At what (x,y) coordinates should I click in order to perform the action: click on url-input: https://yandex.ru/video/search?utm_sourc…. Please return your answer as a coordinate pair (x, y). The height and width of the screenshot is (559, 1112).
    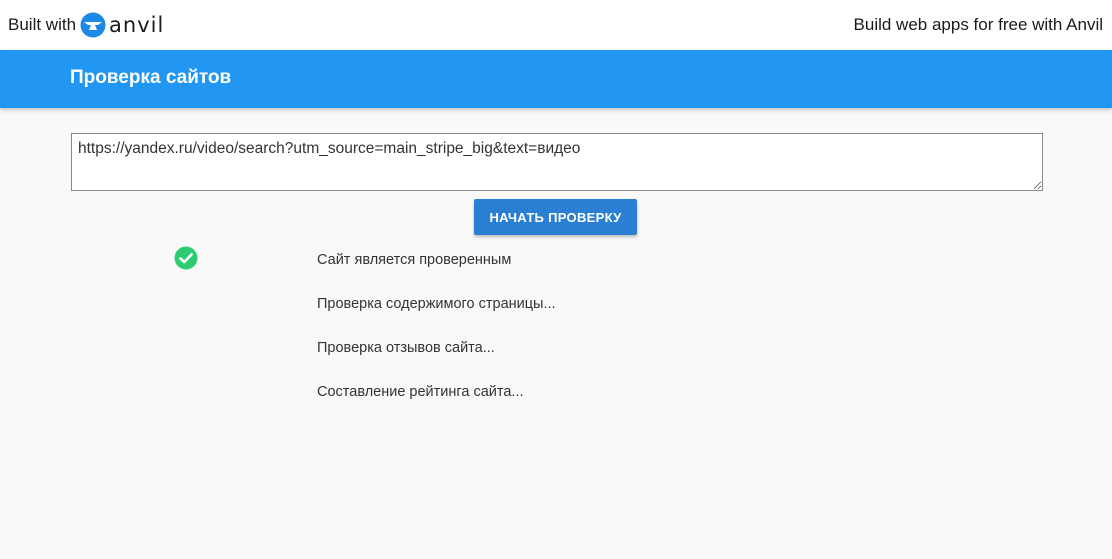
    Looking at the image, I should click on (557, 162).